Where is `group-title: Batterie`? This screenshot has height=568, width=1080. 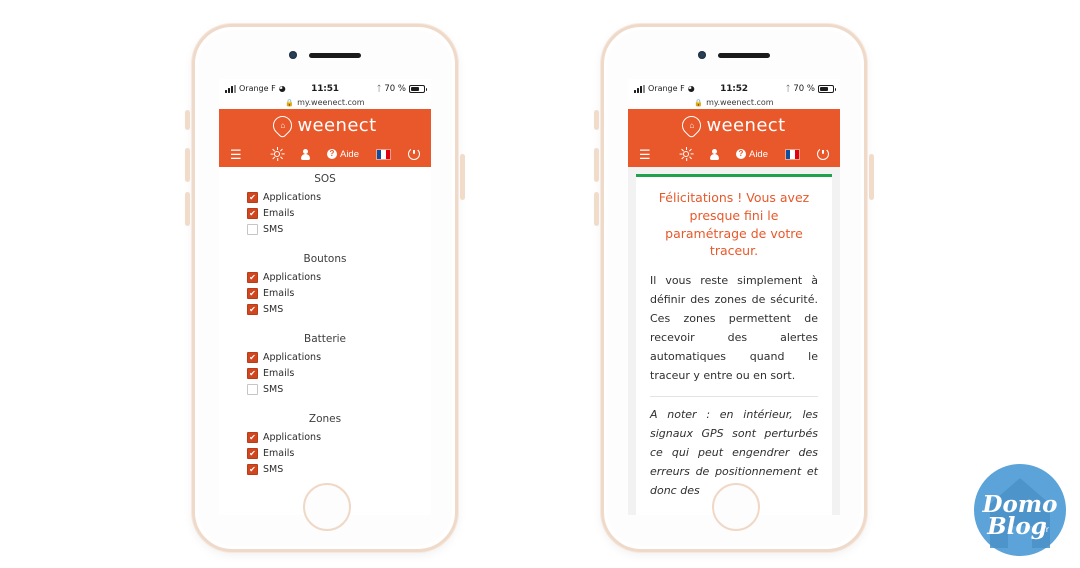 group-title: Batterie is located at coordinates (325, 339).